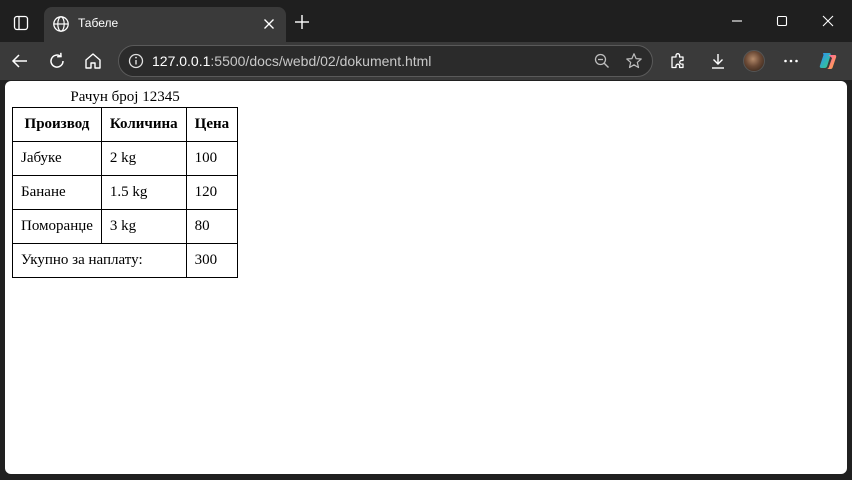  I want to click on downloads-button, so click(718, 61).